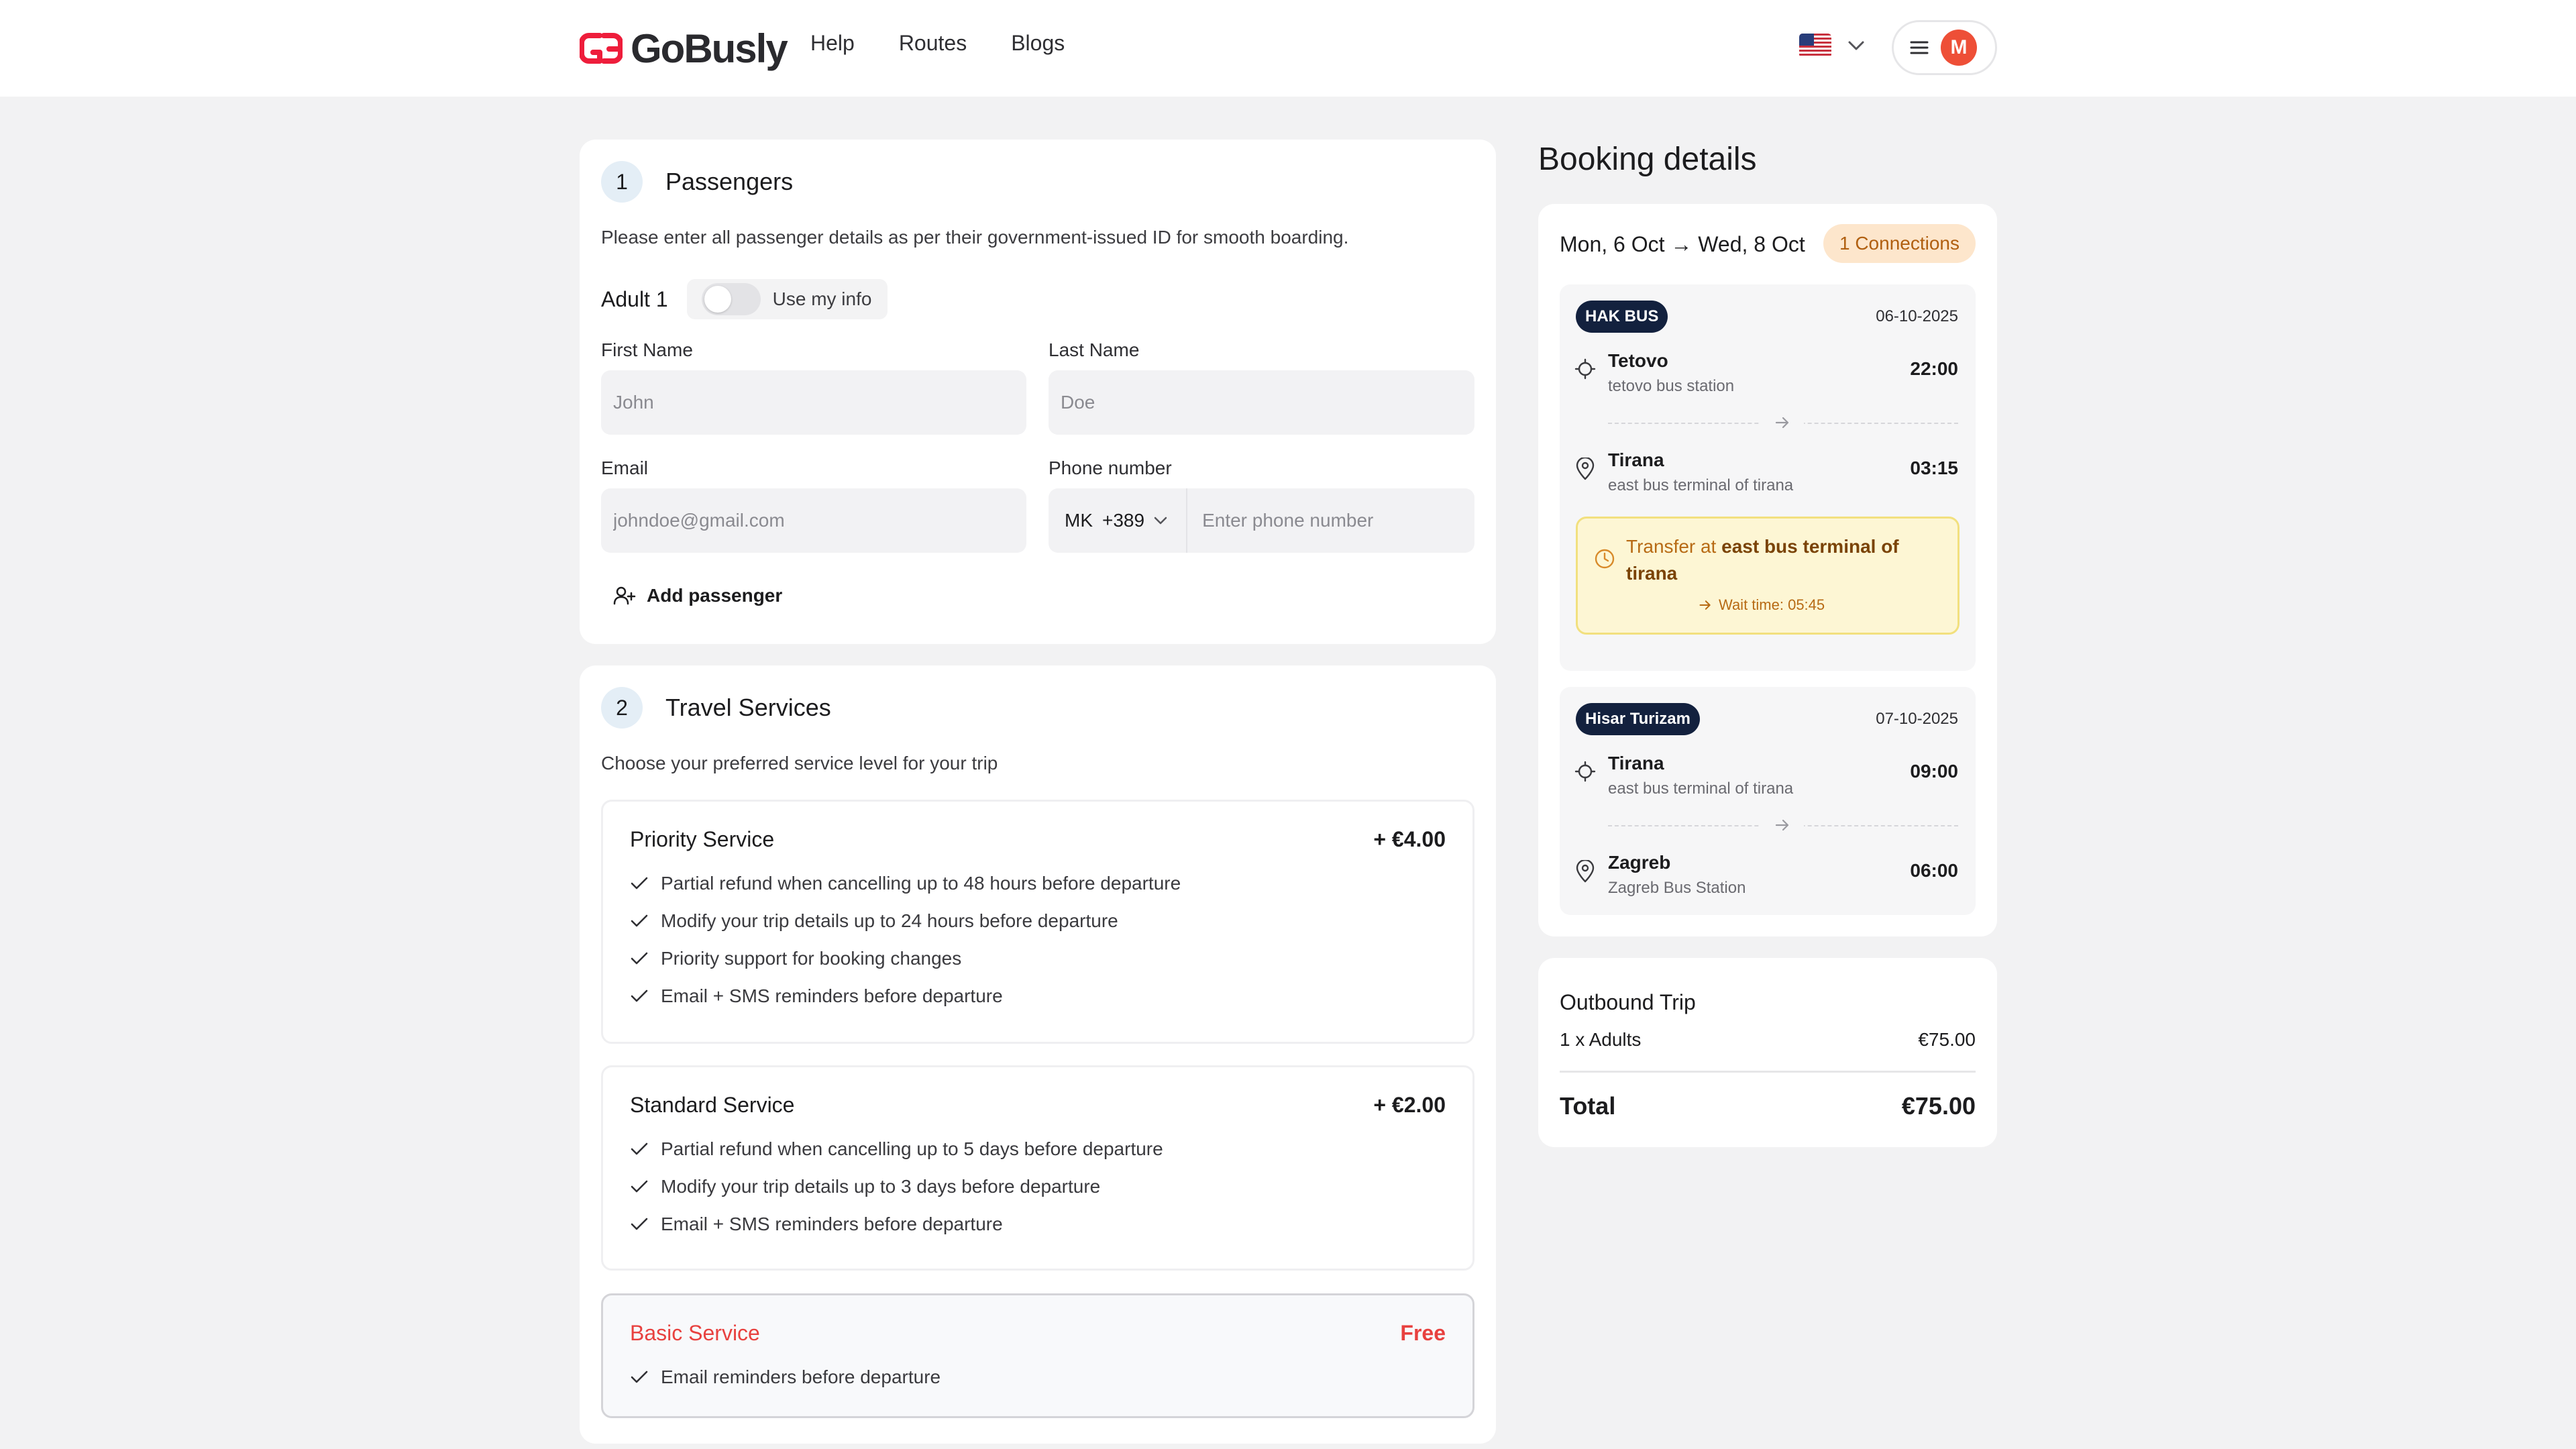 This screenshot has height=1449, width=2576. Describe the element at coordinates (1917, 719) in the screenshot. I see `leg-date: 07-10-2025` at that location.